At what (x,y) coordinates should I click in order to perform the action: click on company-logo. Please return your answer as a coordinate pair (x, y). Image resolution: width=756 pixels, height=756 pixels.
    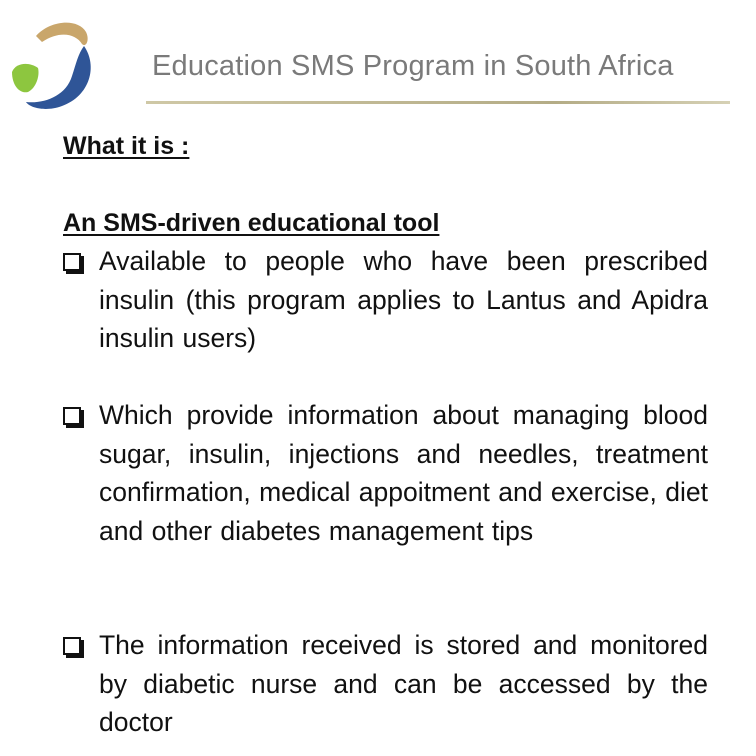
    Looking at the image, I should click on (52, 63).